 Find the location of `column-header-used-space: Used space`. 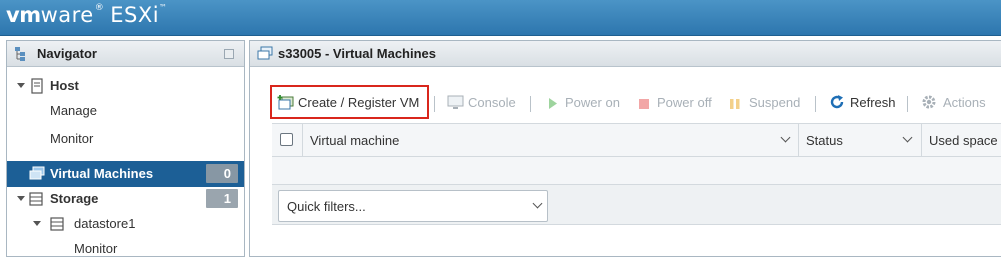

column-header-used-space: Used space is located at coordinates (961, 140).